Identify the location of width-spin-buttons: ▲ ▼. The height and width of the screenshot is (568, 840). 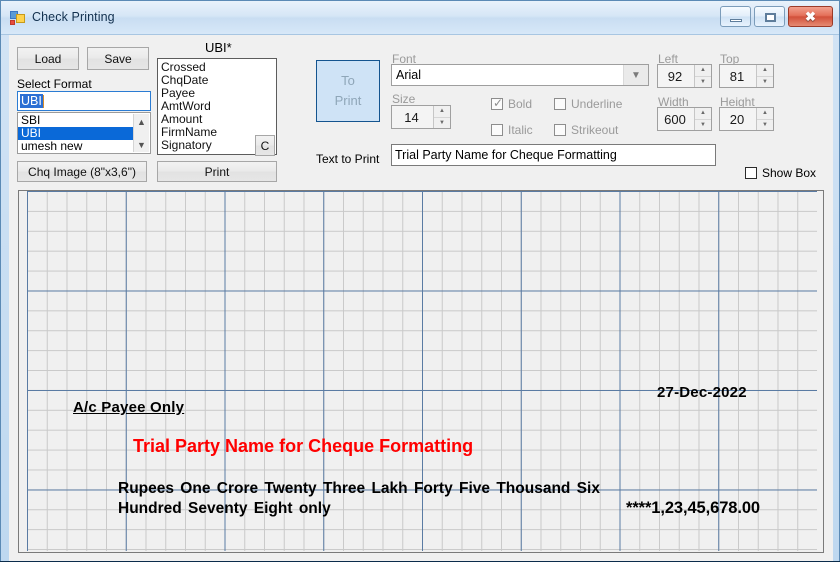
(702, 119).